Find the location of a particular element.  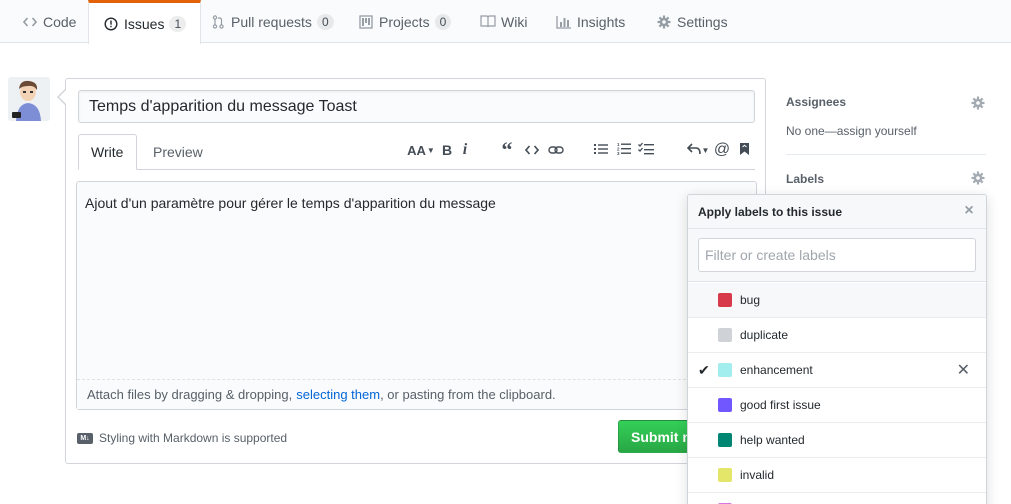

labels-filter-input: Filter or create labels is located at coordinates (837, 255).